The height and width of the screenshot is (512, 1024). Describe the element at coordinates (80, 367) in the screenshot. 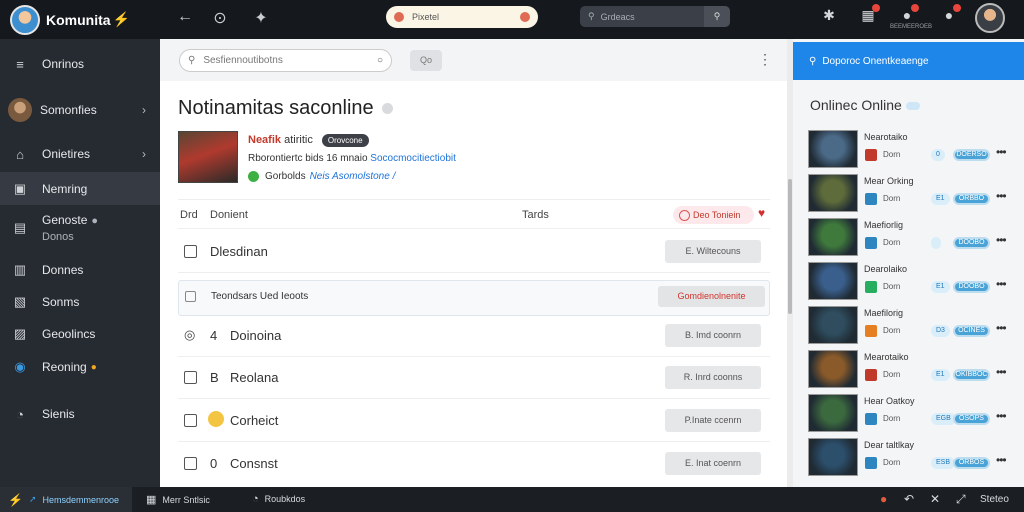

I see `sidebar-item-reporting: ◉ Reoning ●` at that location.